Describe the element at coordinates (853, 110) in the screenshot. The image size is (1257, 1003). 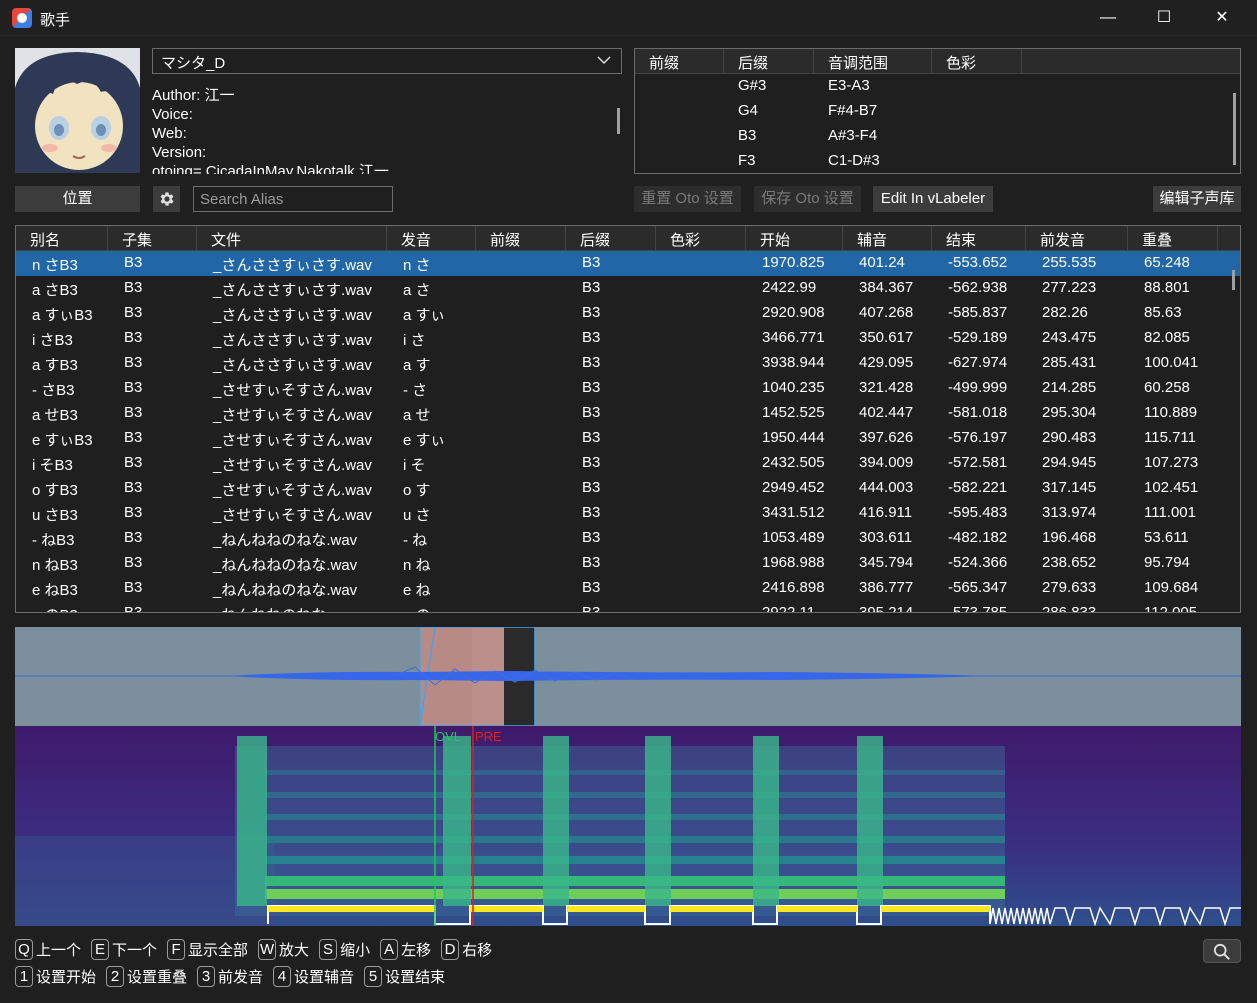
I see `range-cell: F#4-B7` at that location.